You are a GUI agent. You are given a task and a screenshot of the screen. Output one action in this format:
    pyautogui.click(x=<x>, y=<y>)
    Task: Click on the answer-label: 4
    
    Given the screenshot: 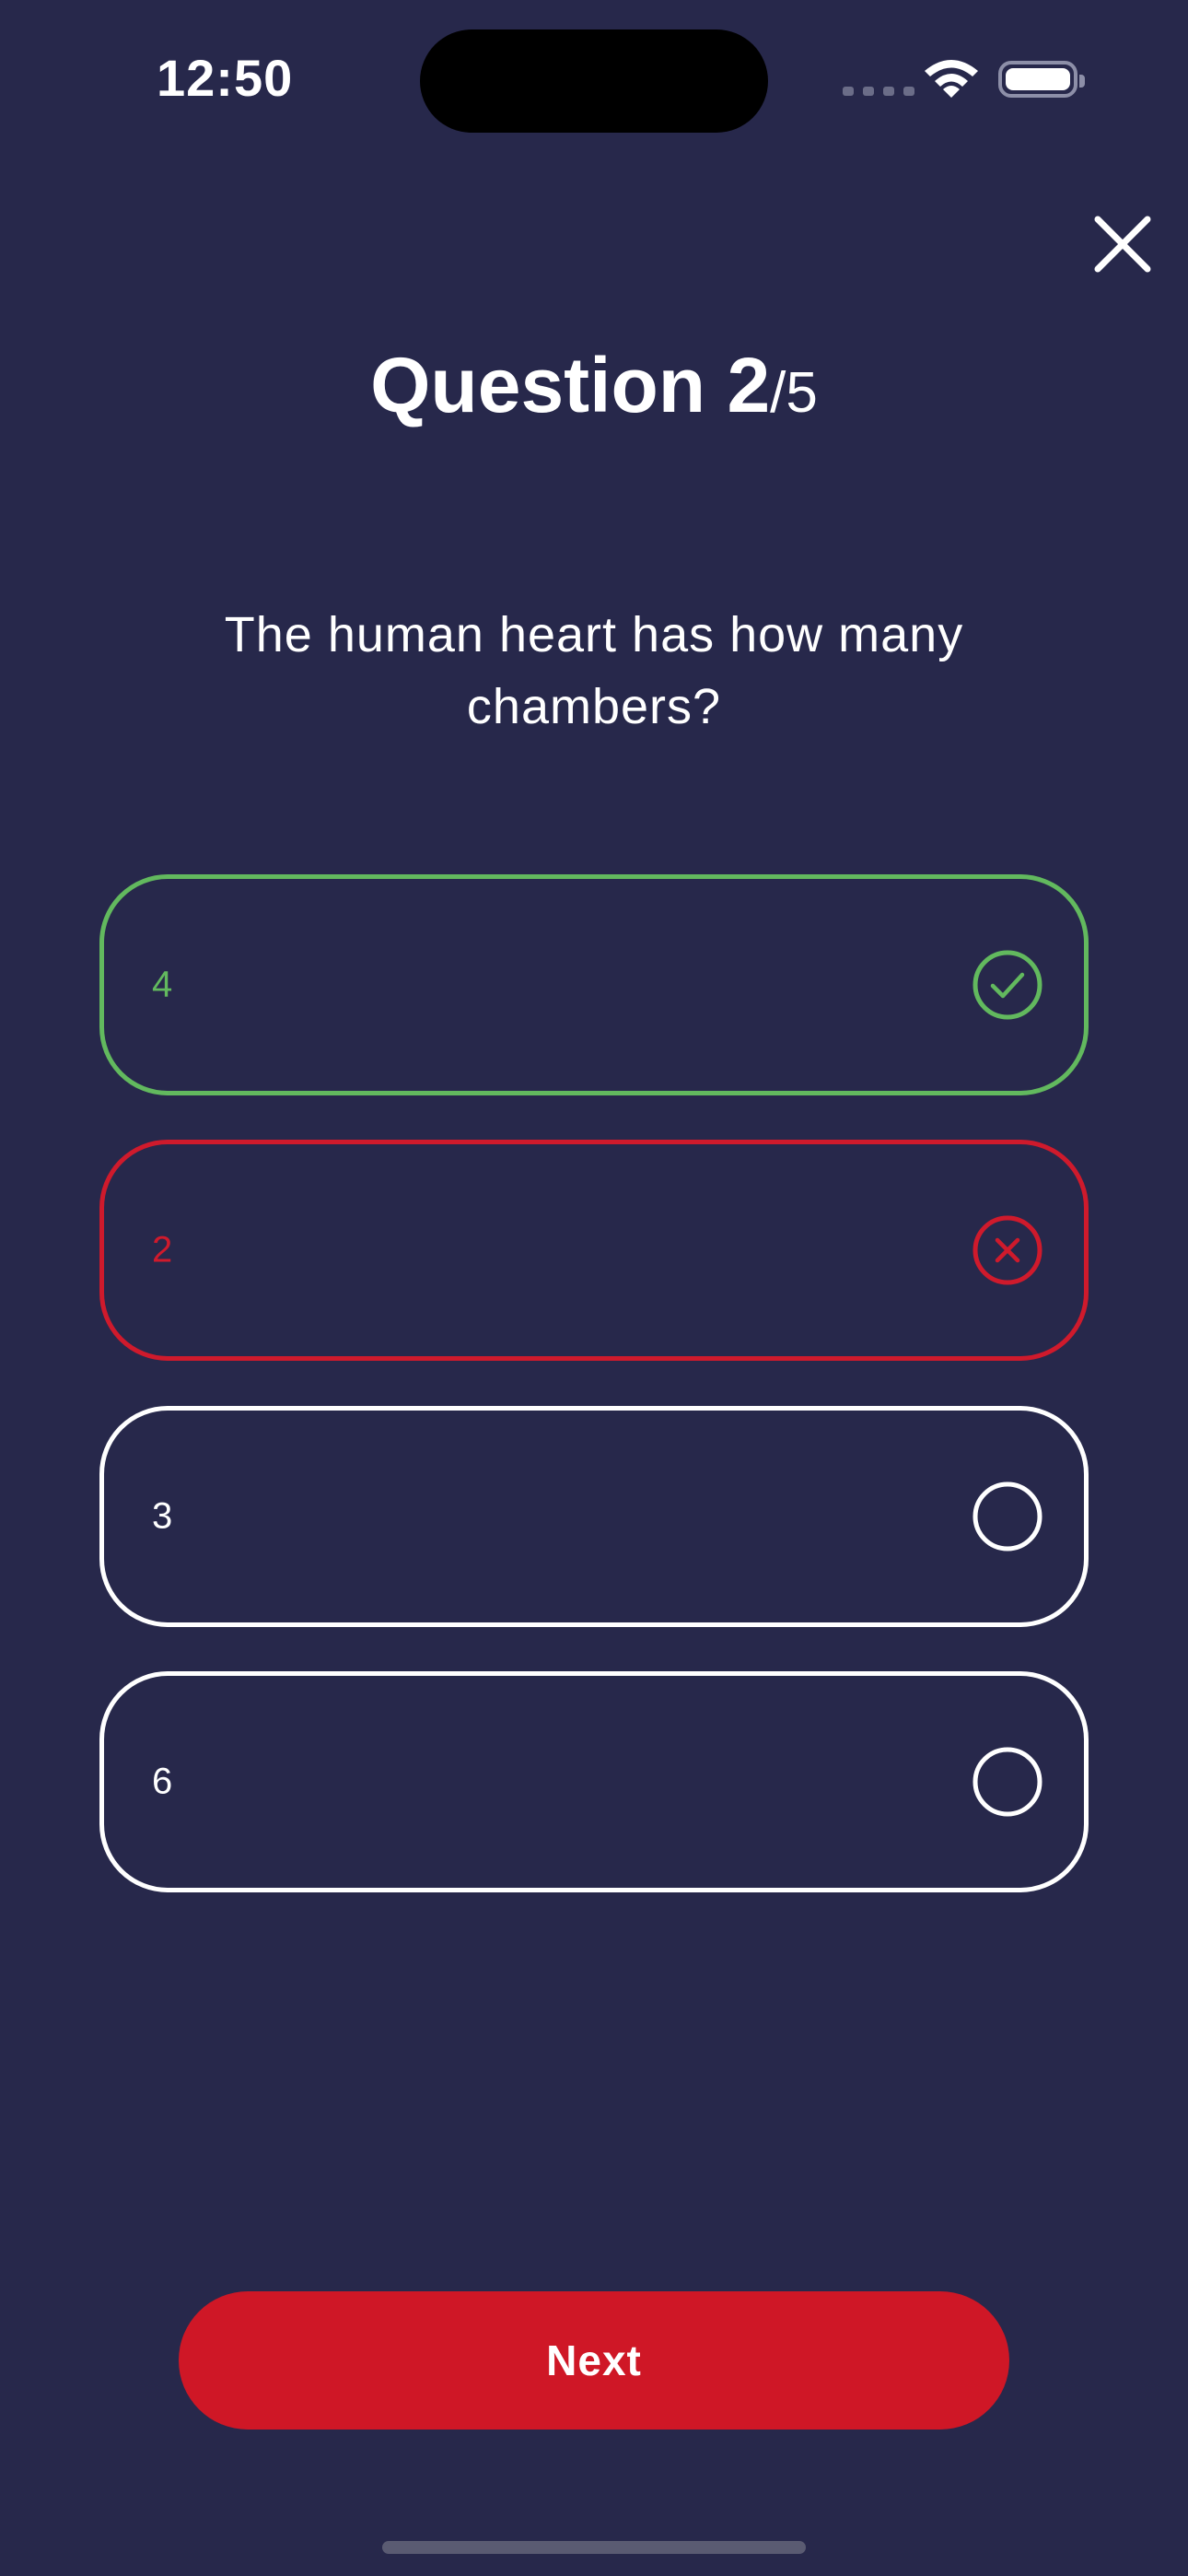 What is the action you would take?
    pyautogui.click(x=162, y=984)
    